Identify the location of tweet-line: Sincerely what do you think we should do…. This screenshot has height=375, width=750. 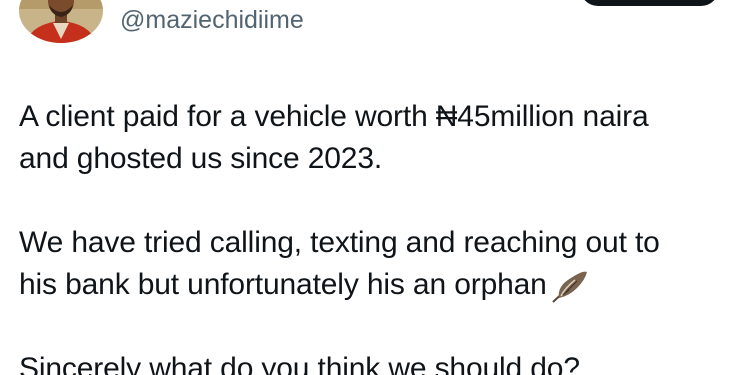
(299, 363).